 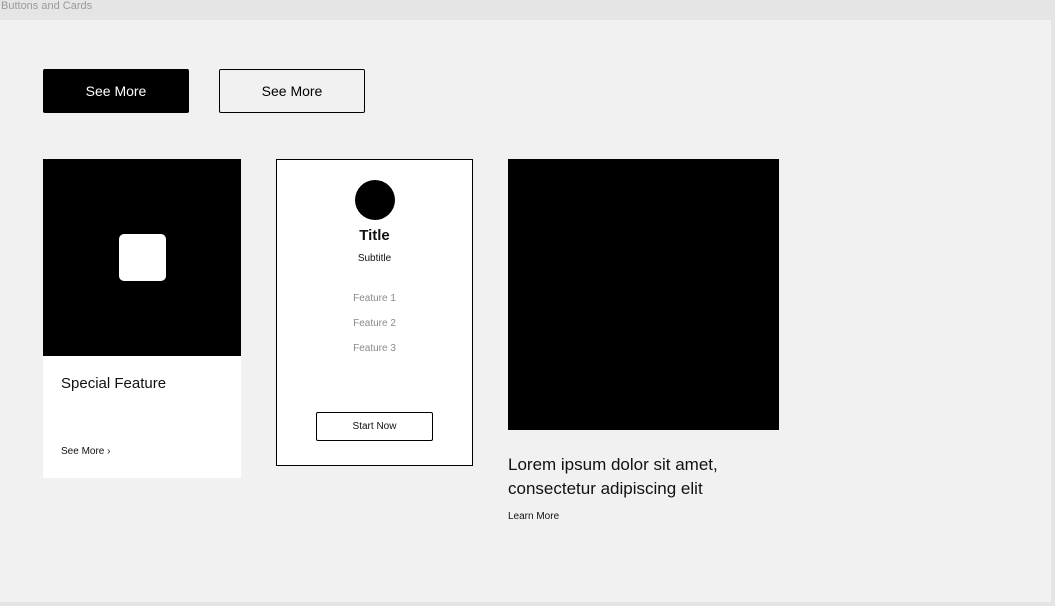 I want to click on feature-item: Feature 1, so click(x=374, y=298).